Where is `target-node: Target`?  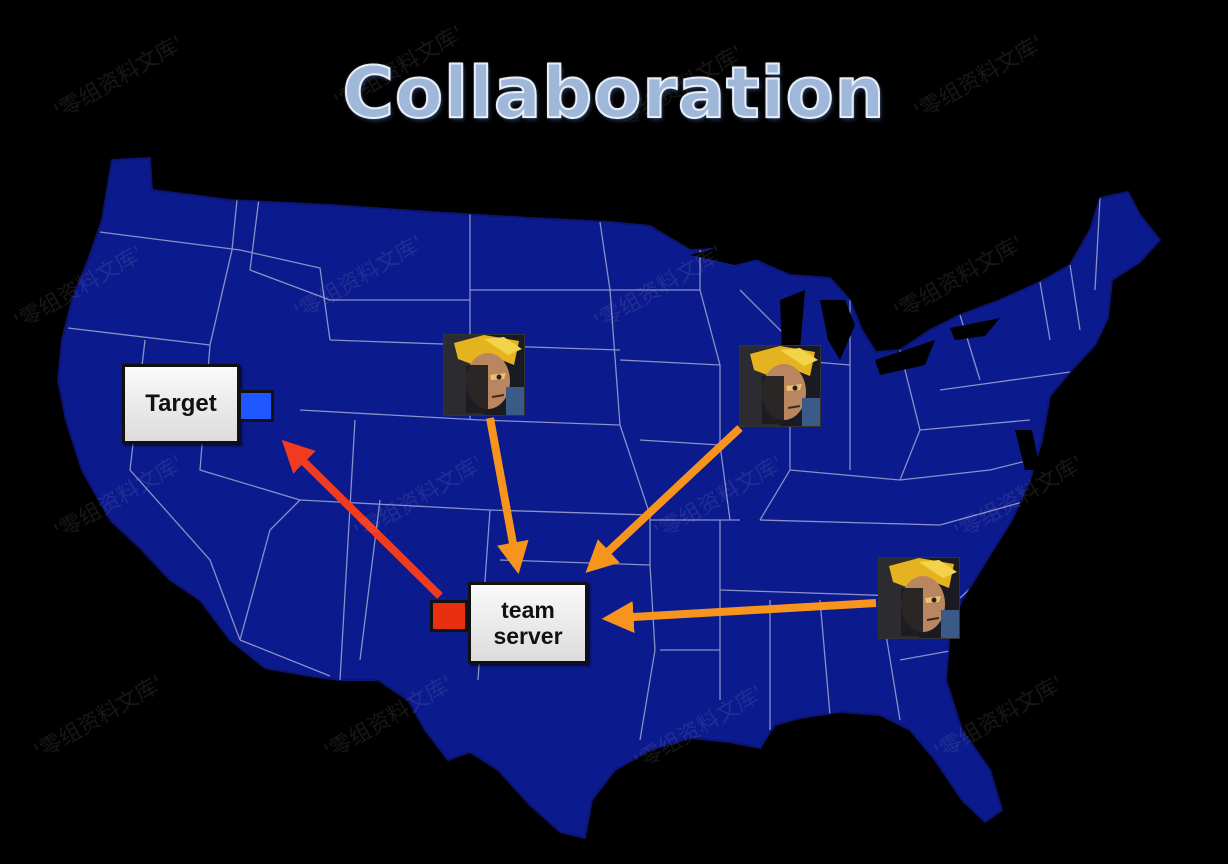 target-node: Target is located at coordinates (181, 404).